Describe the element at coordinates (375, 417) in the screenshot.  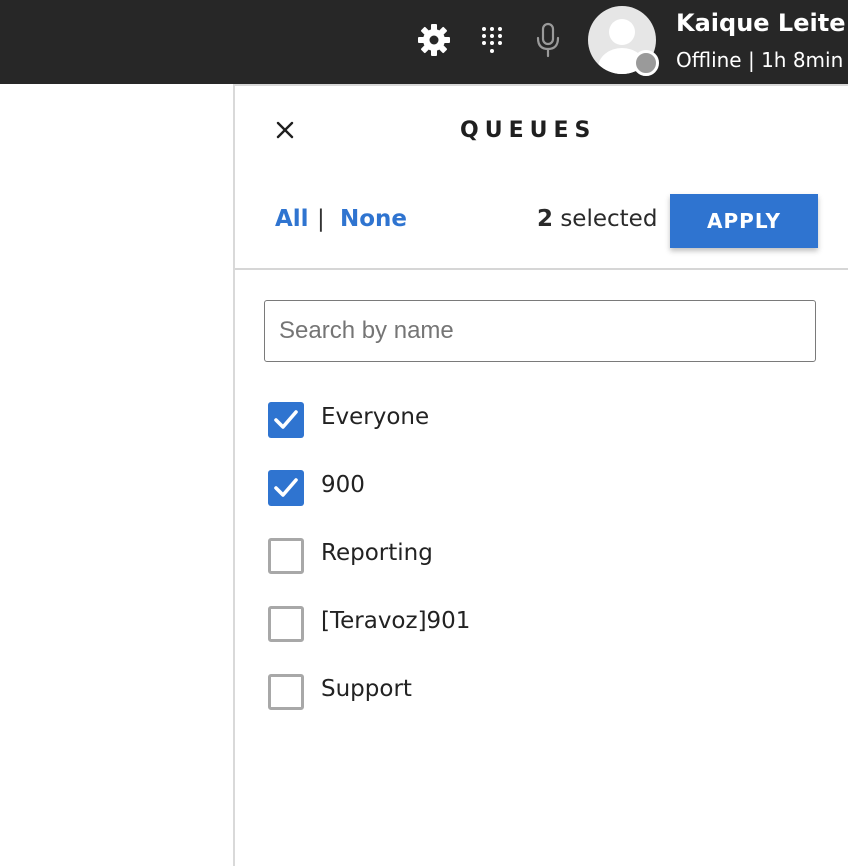
I see `queue-label: Everyone` at that location.